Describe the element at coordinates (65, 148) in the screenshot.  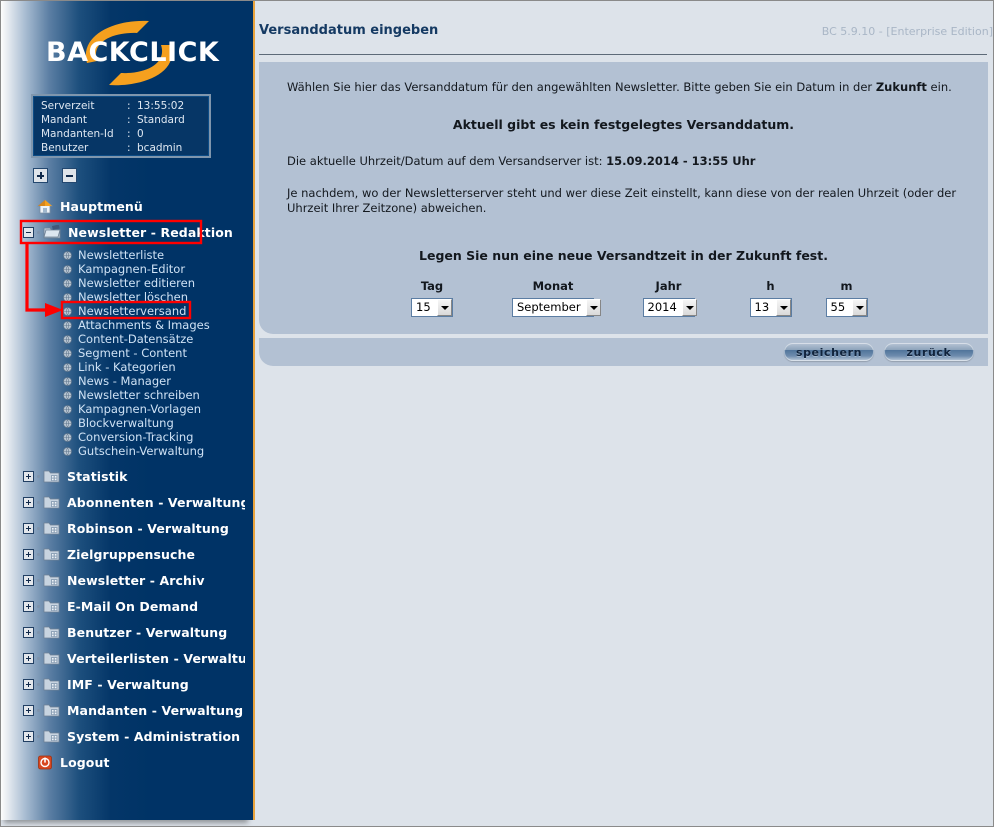
I see `benutzer-label: Benutzer` at that location.